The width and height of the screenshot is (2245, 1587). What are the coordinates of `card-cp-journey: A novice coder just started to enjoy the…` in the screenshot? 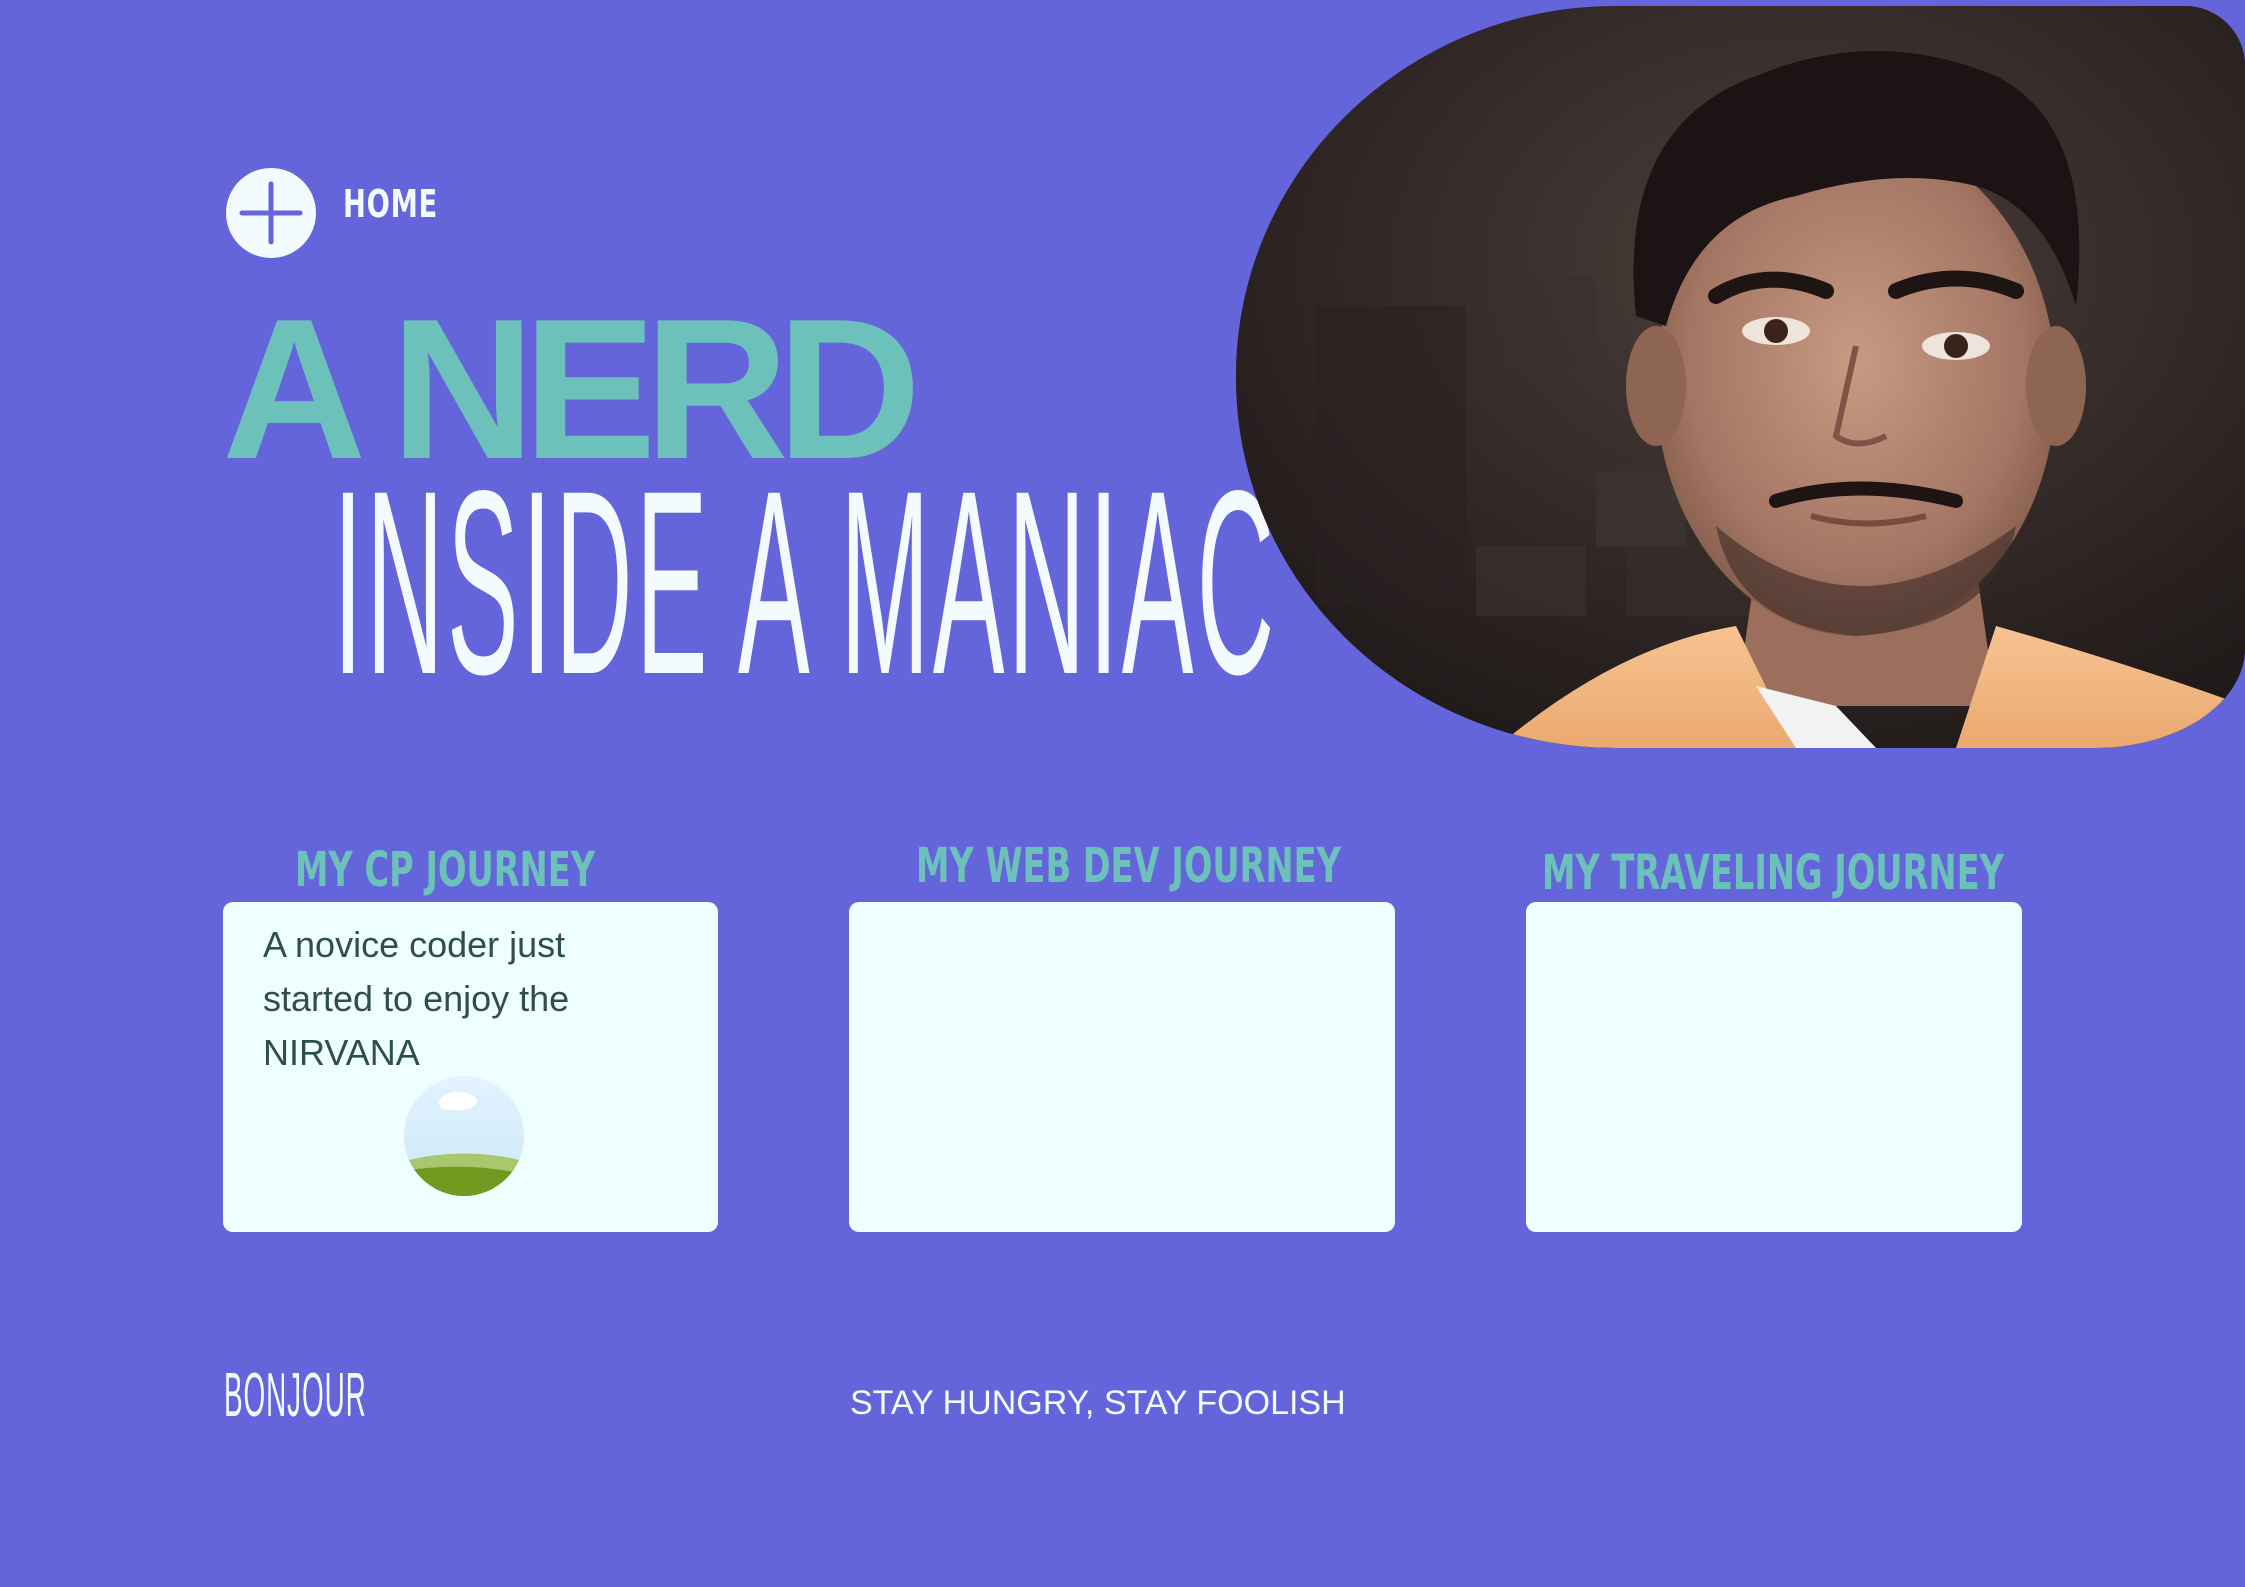 It's located at (470, 1067).